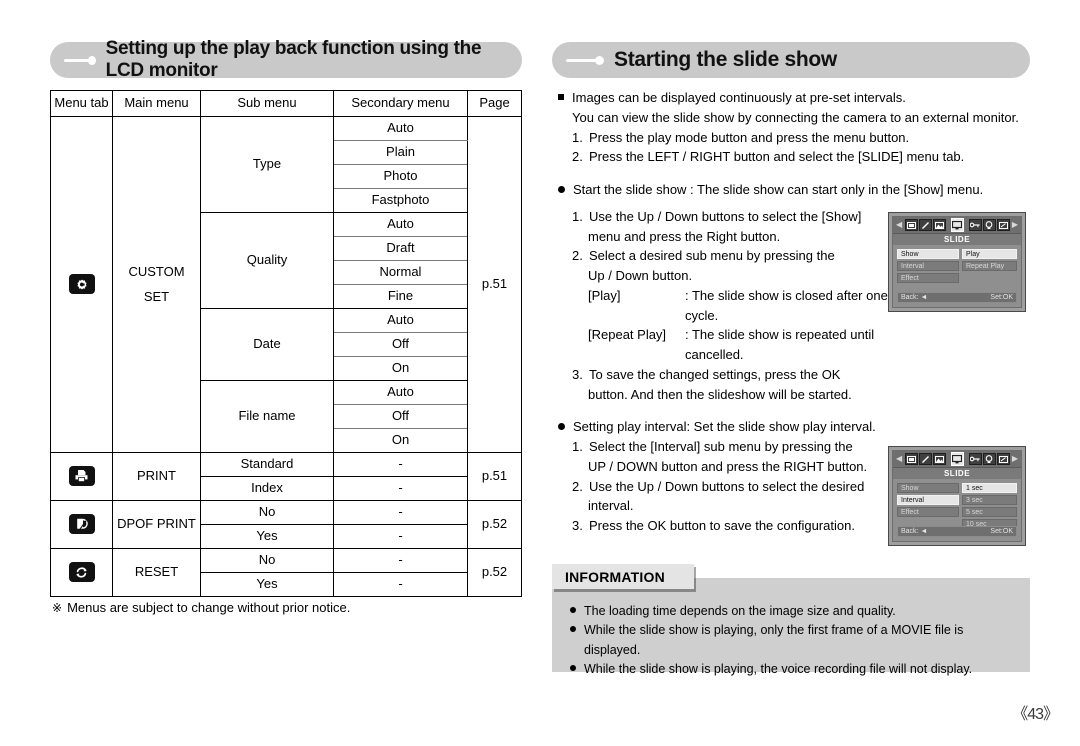 This screenshot has width=1080, height=746. Describe the element at coordinates (989, 512) in the screenshot. I see `lcd2-option-5sec: 5 sec` at that location.